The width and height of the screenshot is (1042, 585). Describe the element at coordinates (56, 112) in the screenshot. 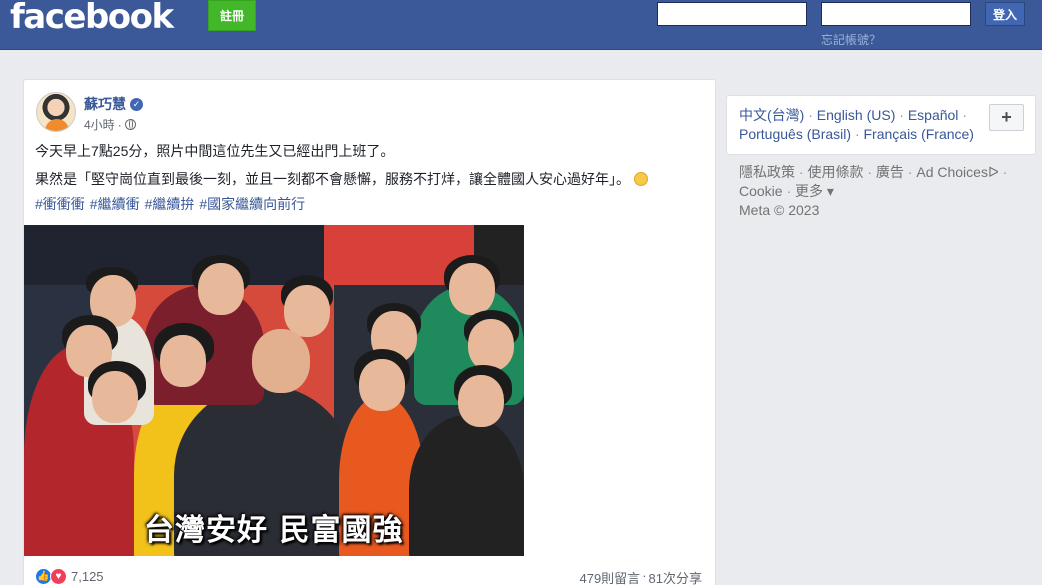

I see `avatar` at that location.